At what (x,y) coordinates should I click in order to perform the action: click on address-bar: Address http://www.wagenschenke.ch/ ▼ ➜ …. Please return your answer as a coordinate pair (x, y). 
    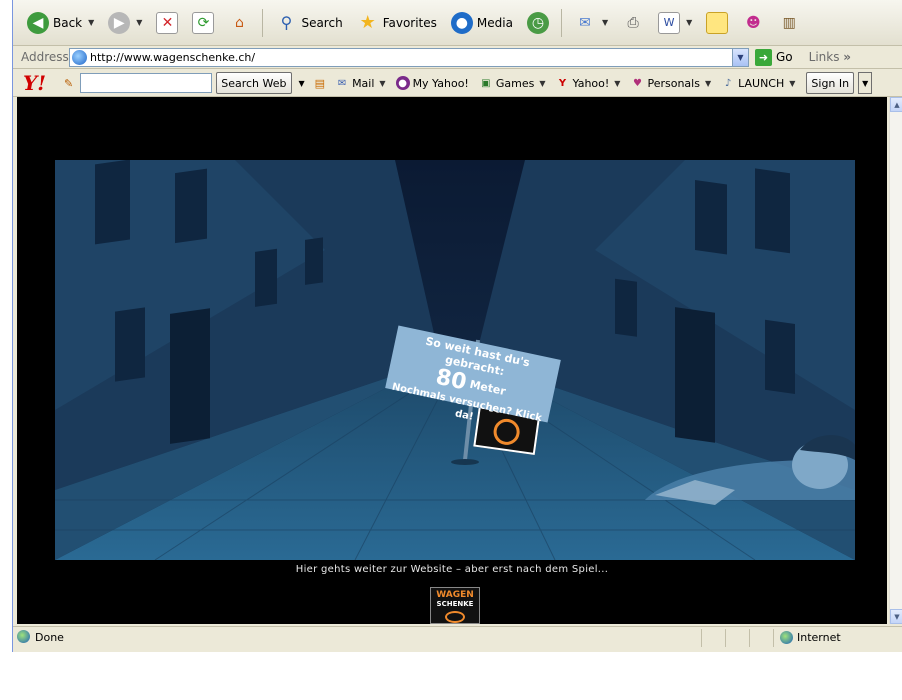
    Looking at the image, I should click on (457, 57).